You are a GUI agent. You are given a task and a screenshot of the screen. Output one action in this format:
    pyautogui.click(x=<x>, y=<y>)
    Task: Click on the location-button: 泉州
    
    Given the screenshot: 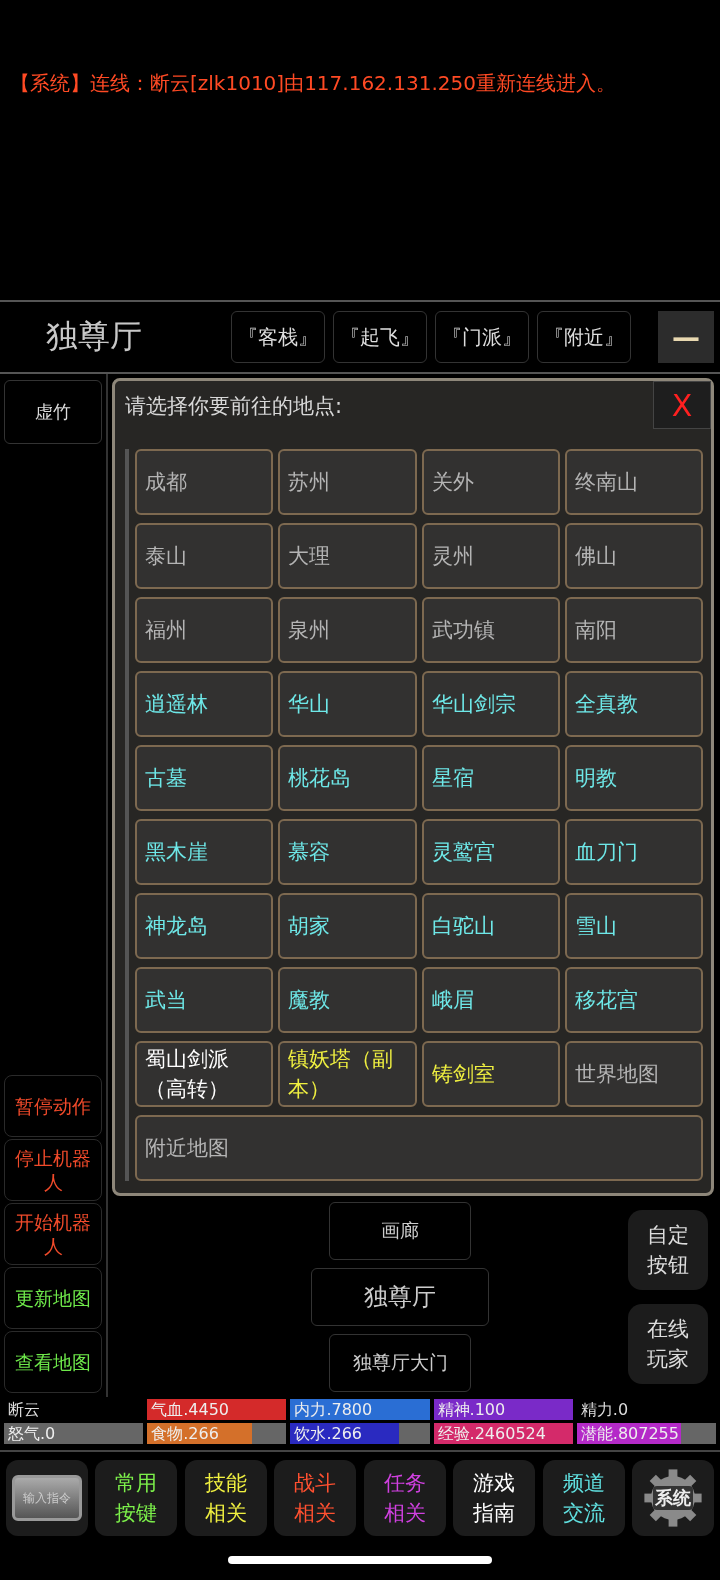 What is the action you would take?
    pyautogui.click(x=347, y=630)
    